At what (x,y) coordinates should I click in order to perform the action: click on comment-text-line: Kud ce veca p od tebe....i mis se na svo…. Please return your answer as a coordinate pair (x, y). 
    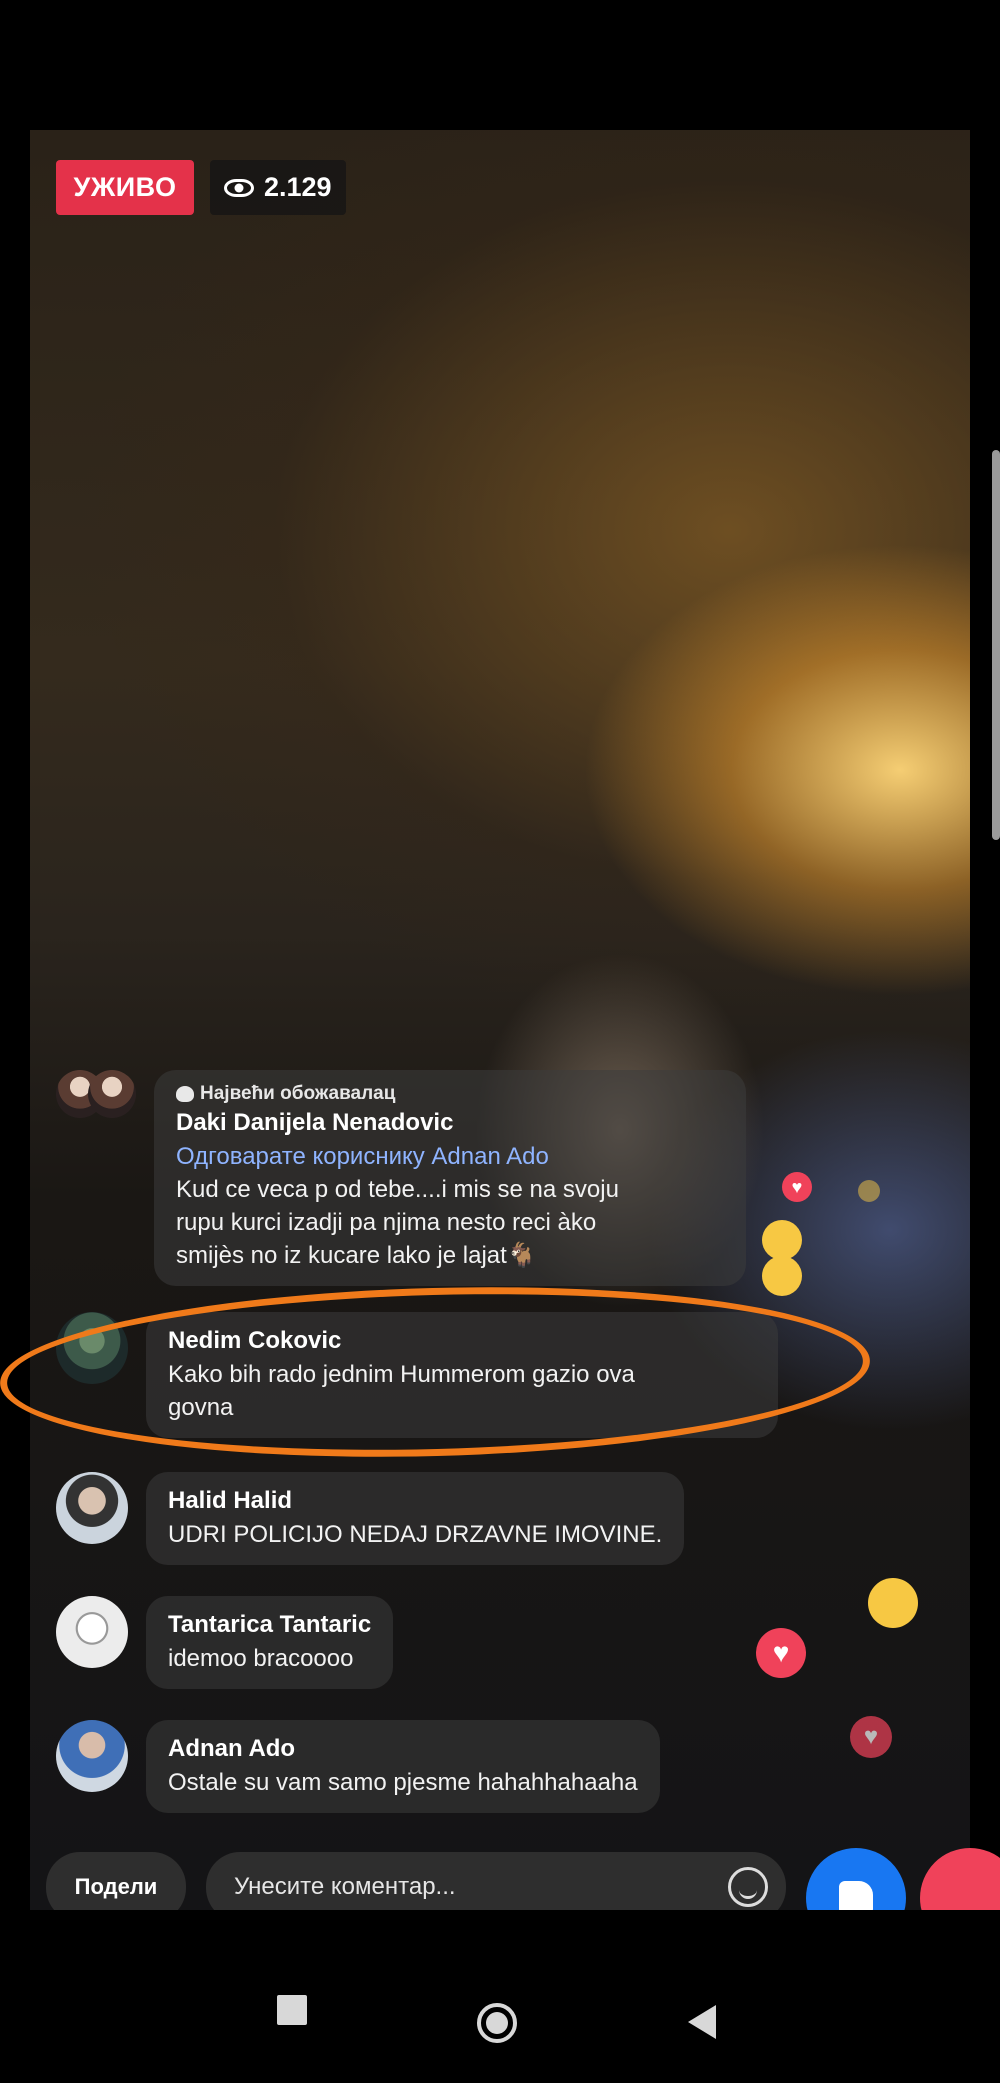
    Looking at the image, I should click on (397, 1189).